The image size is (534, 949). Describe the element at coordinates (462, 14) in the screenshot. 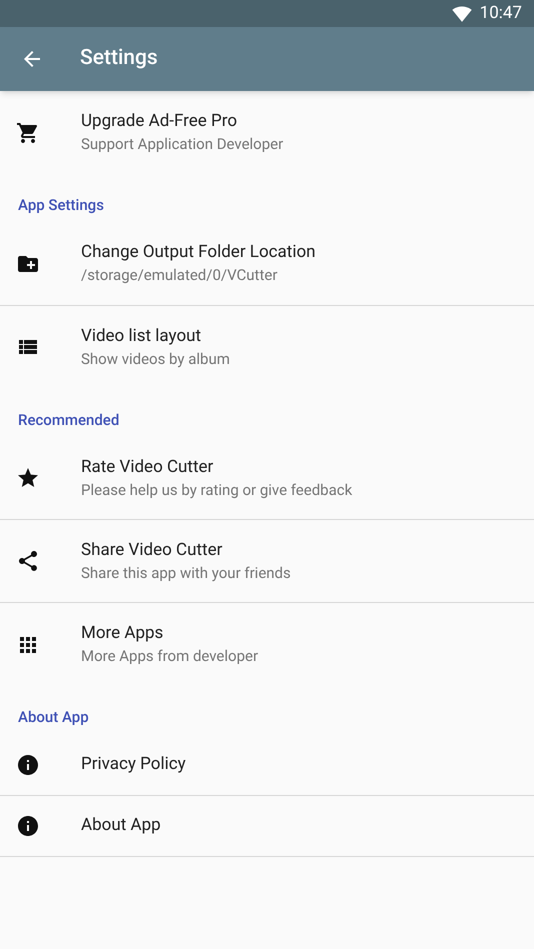

I see `wifi-icon` at that location.